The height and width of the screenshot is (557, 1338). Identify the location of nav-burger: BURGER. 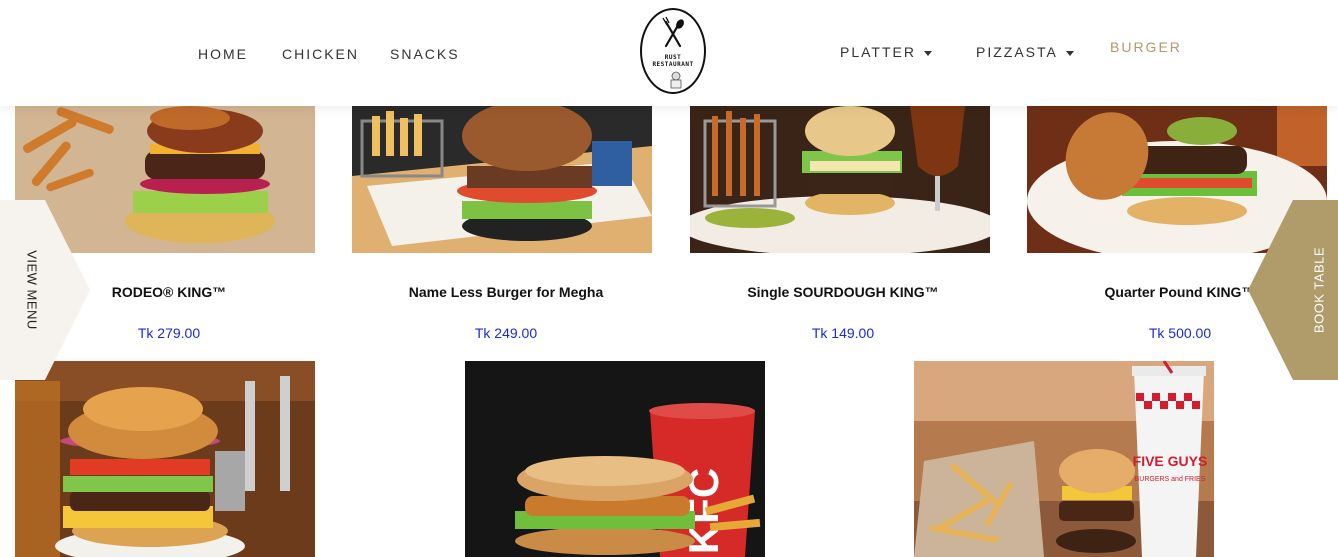
(1146, 47).